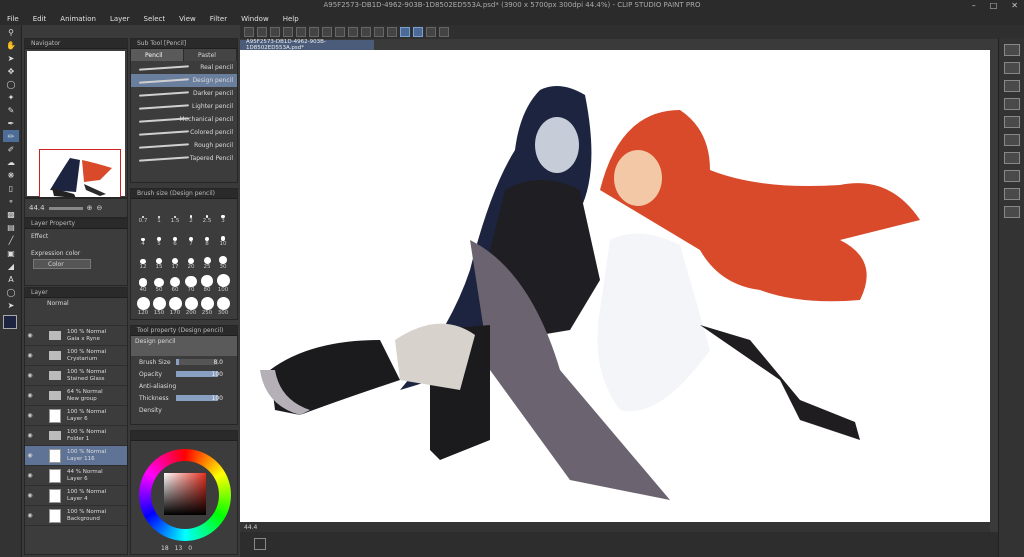 This screenshot has height=557, width=1024. I want to click on undo-icon, so click(301, 32).